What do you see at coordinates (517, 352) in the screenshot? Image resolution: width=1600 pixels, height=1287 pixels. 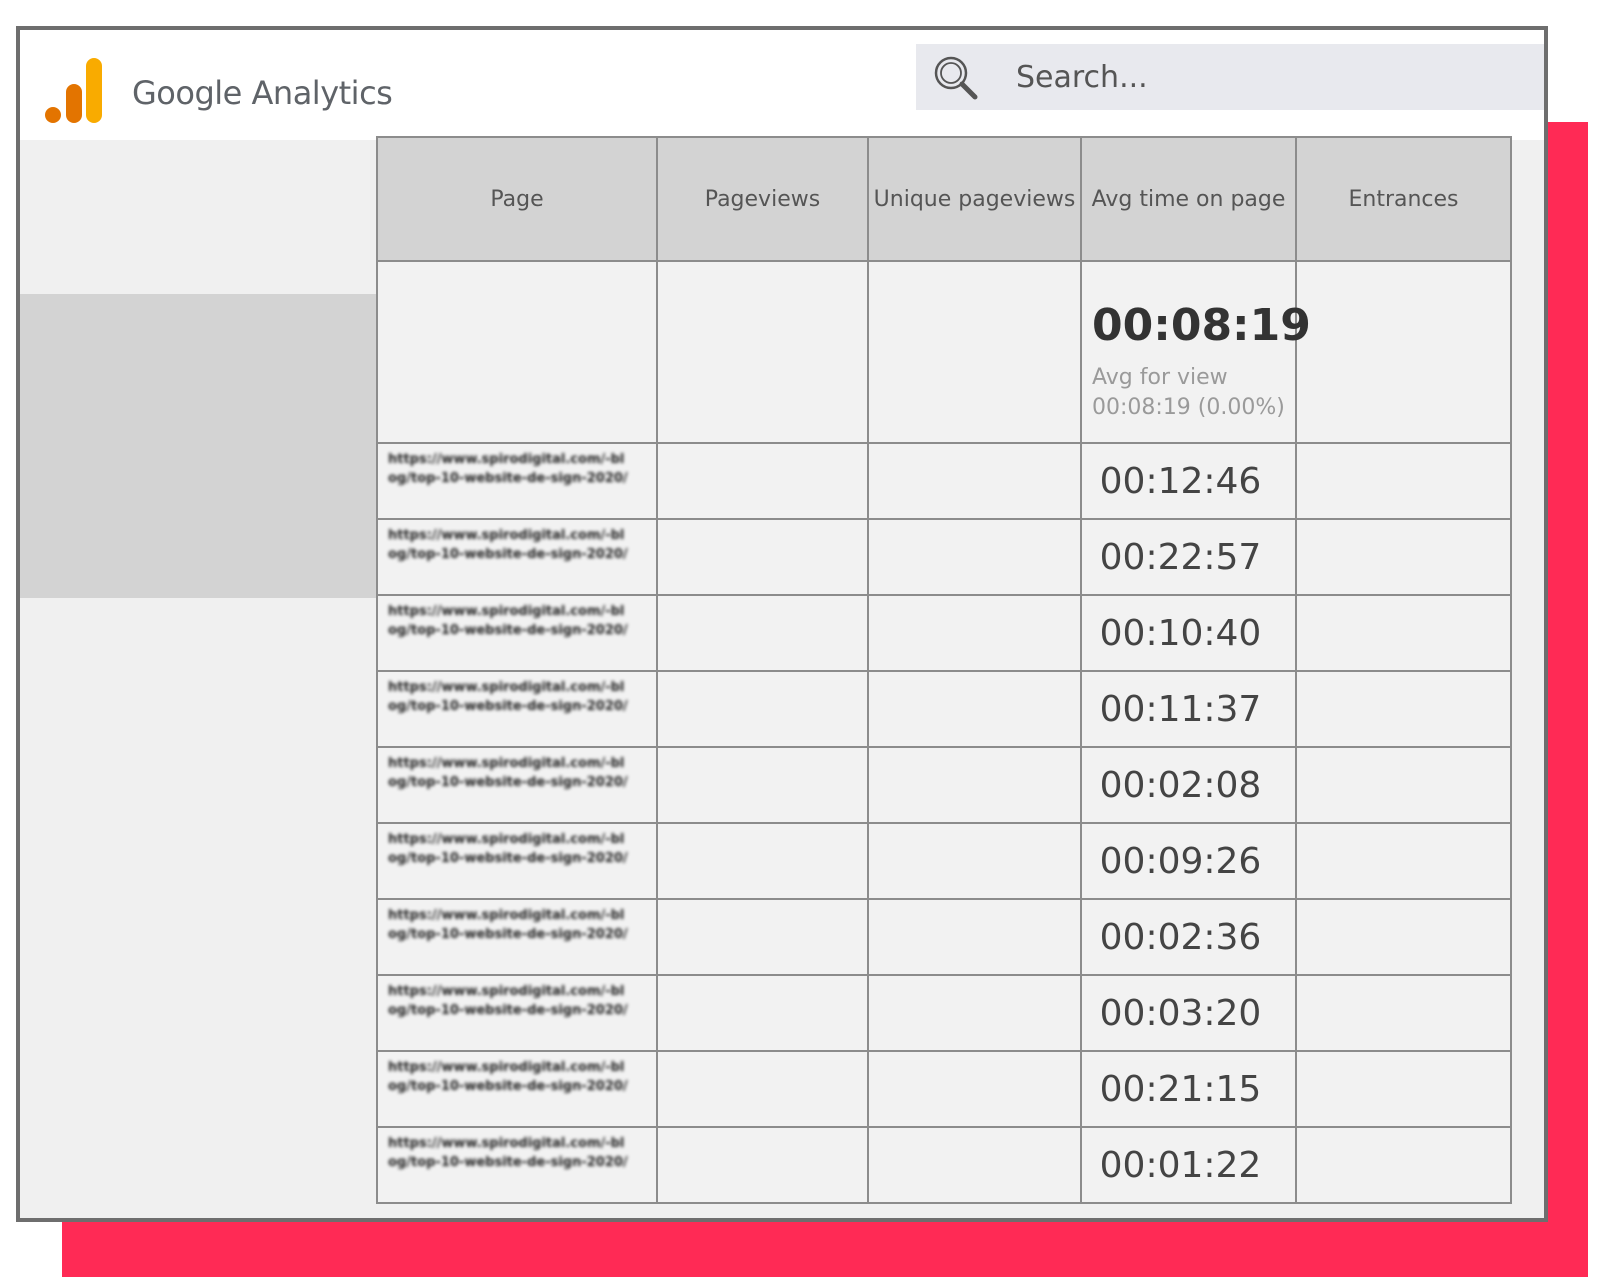 I see `summary-cell-page` at bounding box center [517, 352].